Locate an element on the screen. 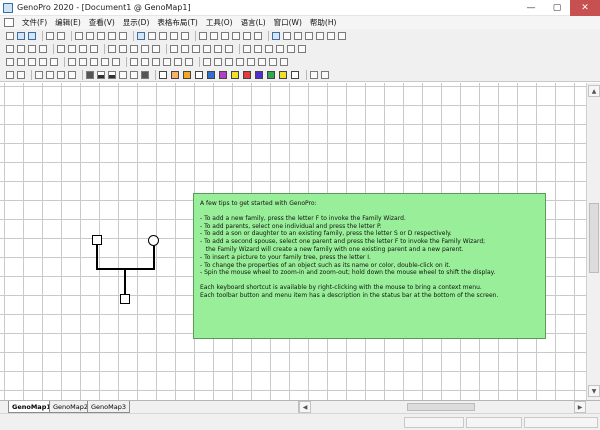  double-wave-icon is located at coordinates (21, 74).